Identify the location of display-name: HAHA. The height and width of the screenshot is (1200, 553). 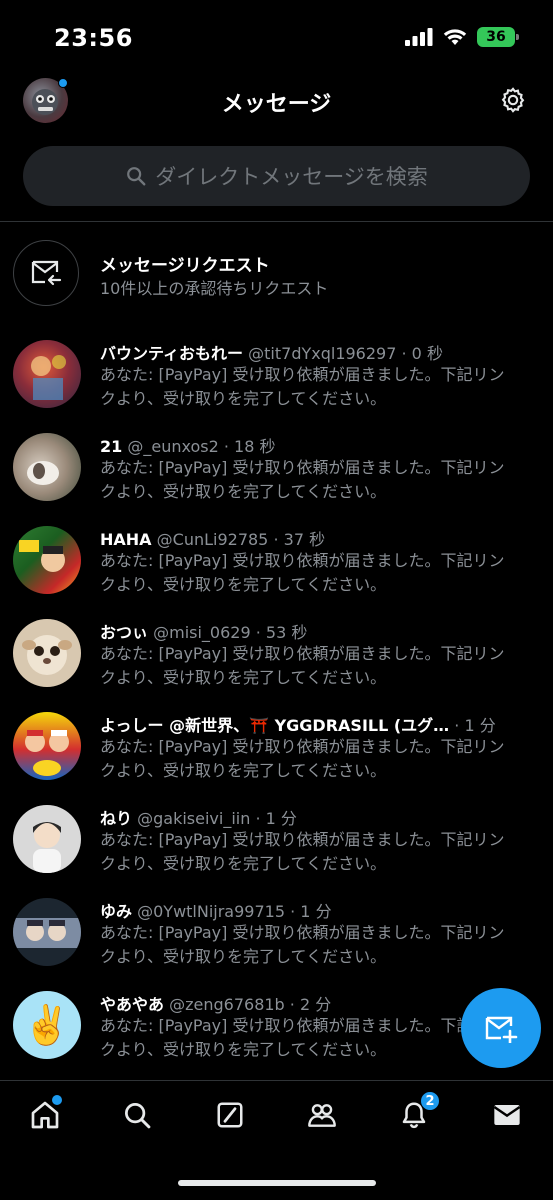
(126, 539).